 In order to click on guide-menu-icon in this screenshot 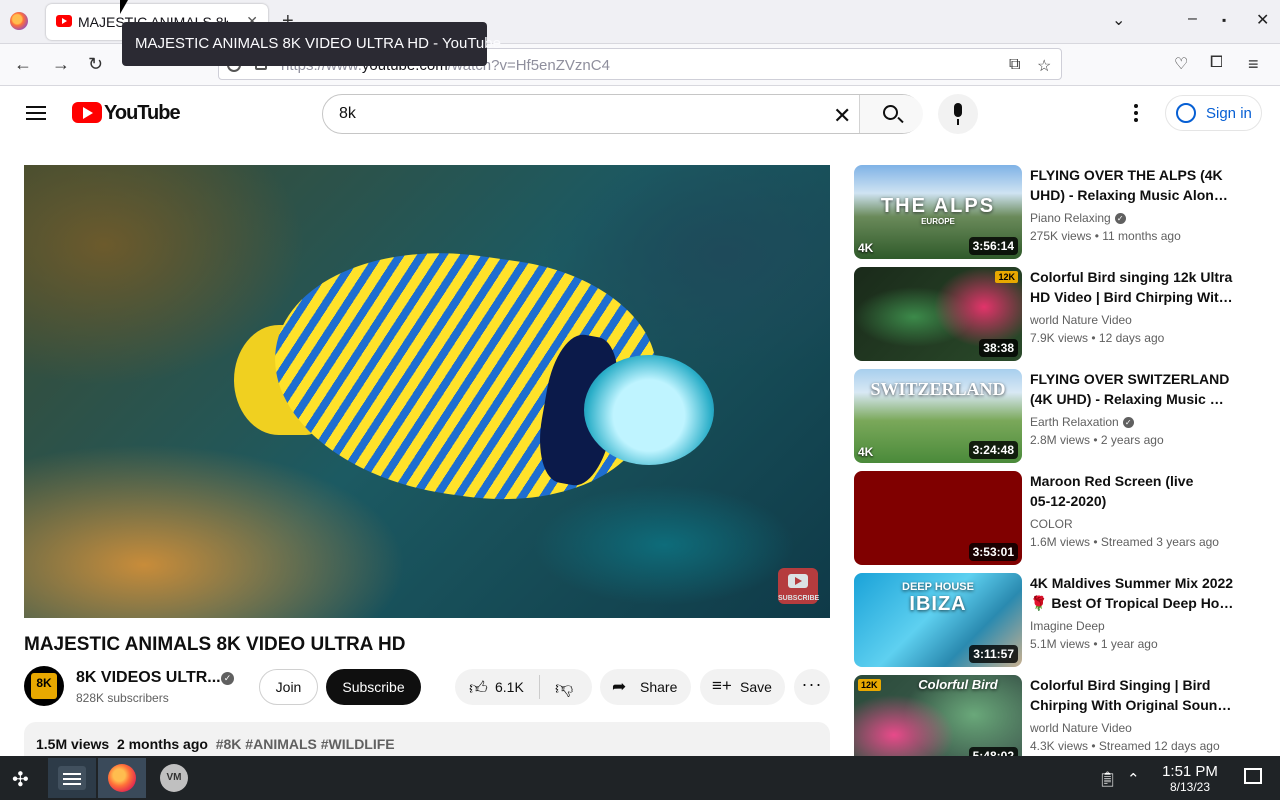, I will do `click(36, 113)`.